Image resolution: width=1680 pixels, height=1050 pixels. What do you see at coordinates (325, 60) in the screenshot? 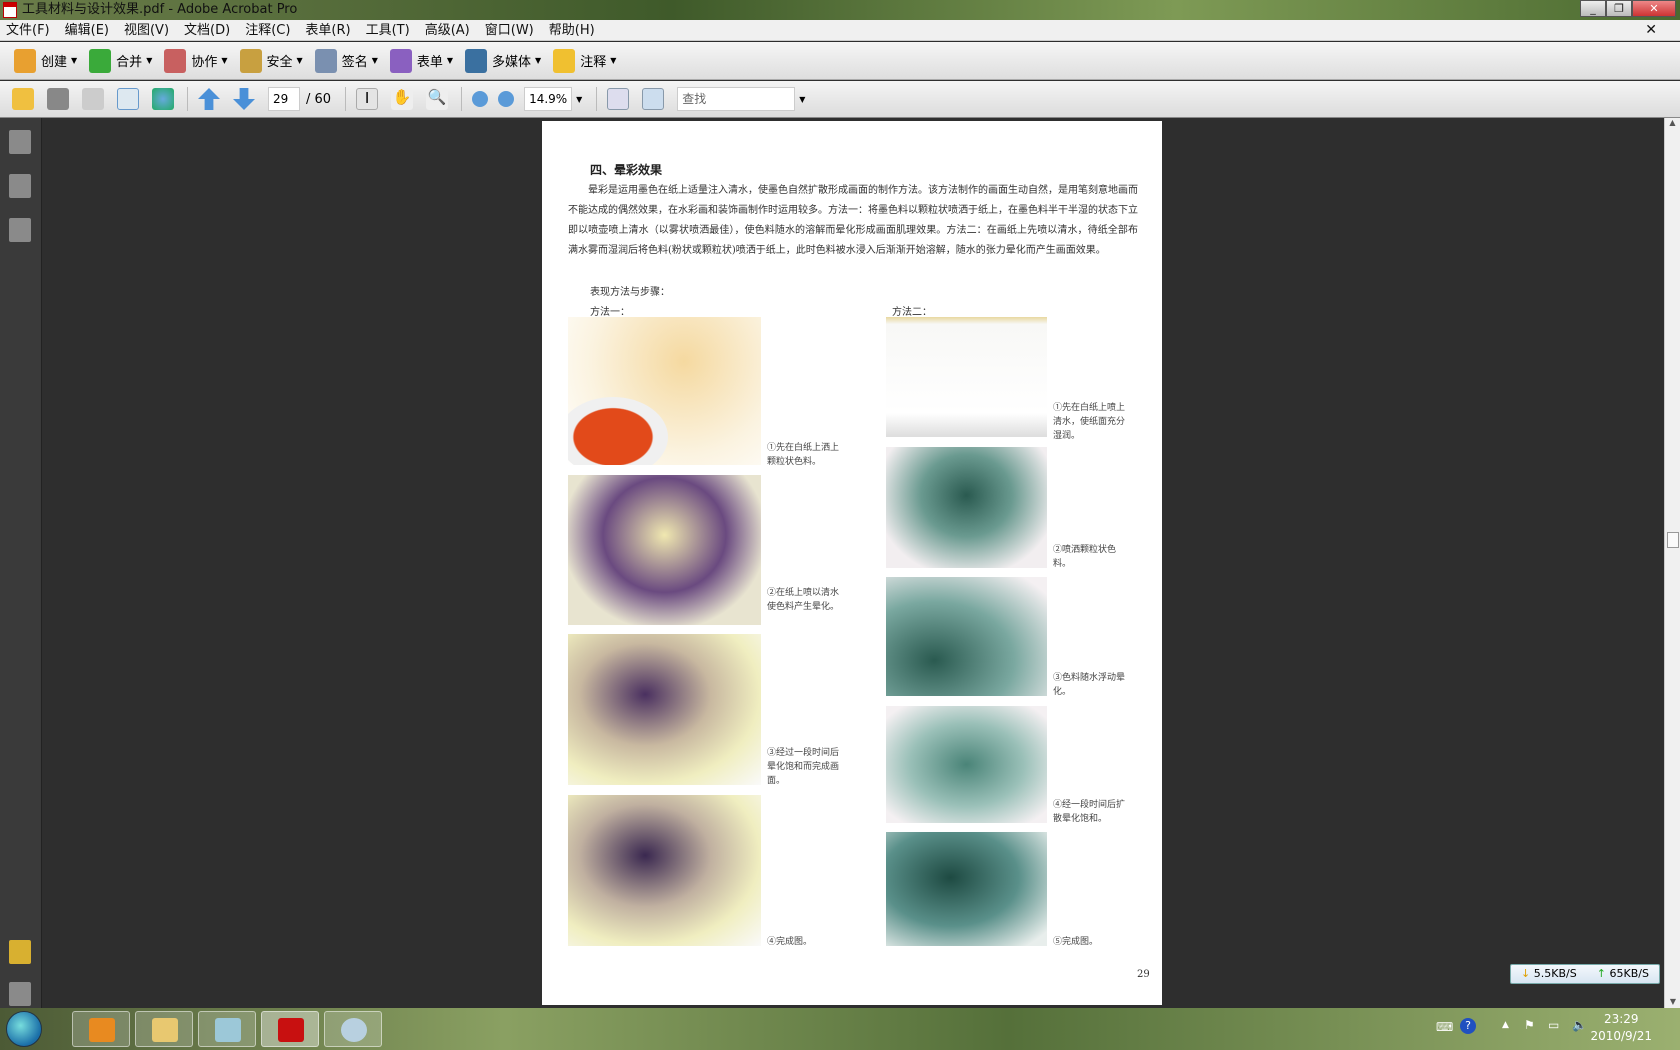
I see `pen-icon` at bounding box center [325, 60].